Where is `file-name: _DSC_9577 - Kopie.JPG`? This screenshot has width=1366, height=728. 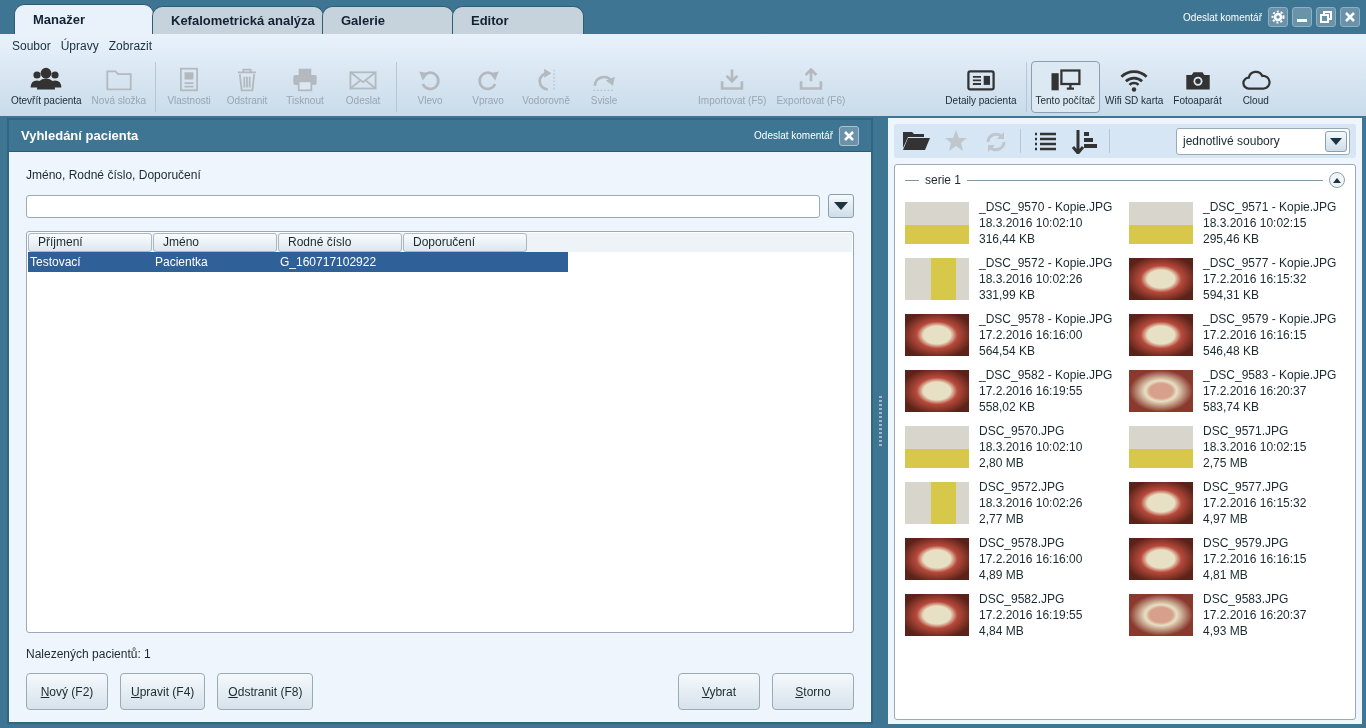
file-name: _DSC_9577 - Kopie.JPG is located at coordinates (1270, 263).